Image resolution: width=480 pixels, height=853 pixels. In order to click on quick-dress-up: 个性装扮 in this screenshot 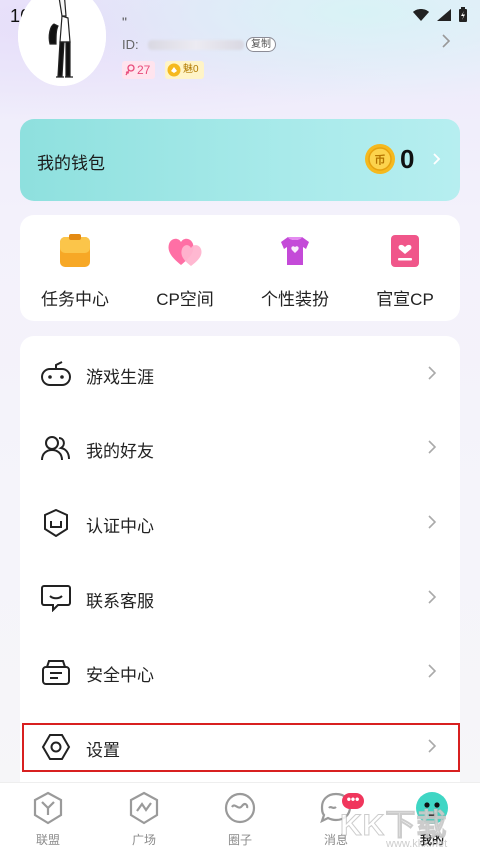, I will do `click(295, 268)`.